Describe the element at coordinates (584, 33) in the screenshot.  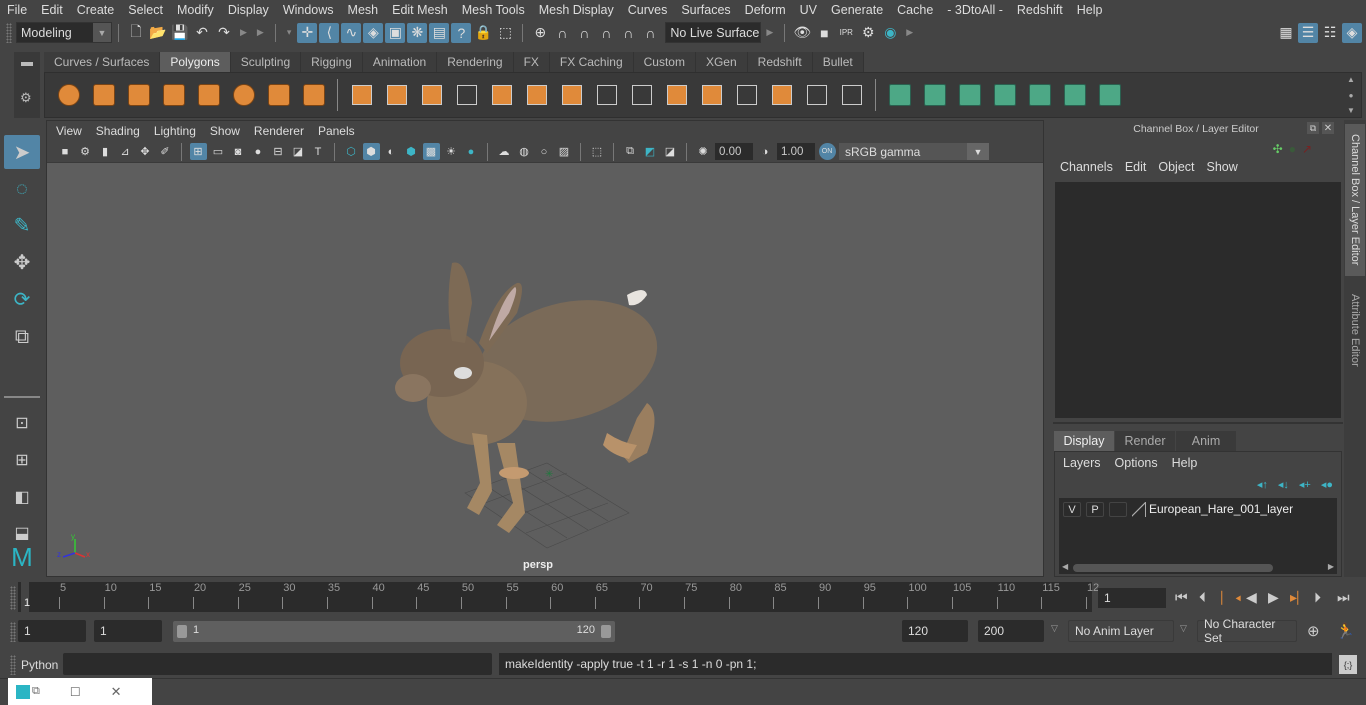
I see `snap-point-icon: ∩` at that location.